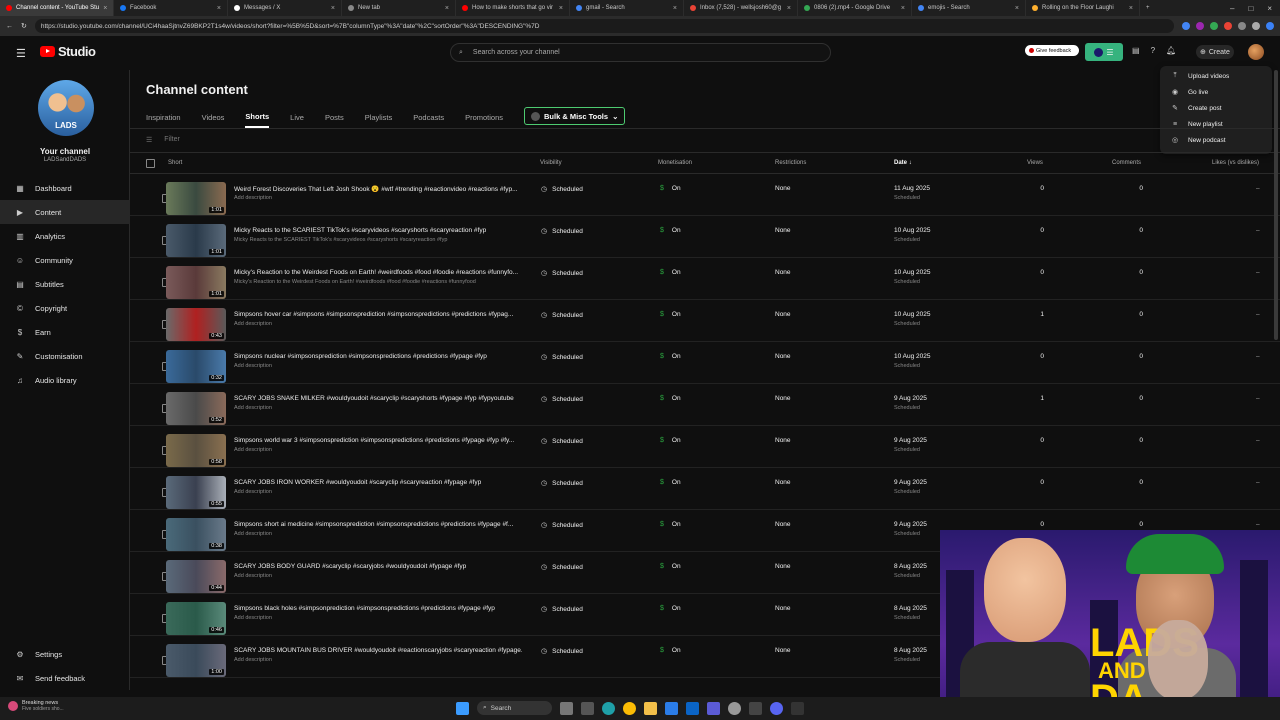 The image size is (1280, 720). I want to click on widgets-icon, so click(566, 708).